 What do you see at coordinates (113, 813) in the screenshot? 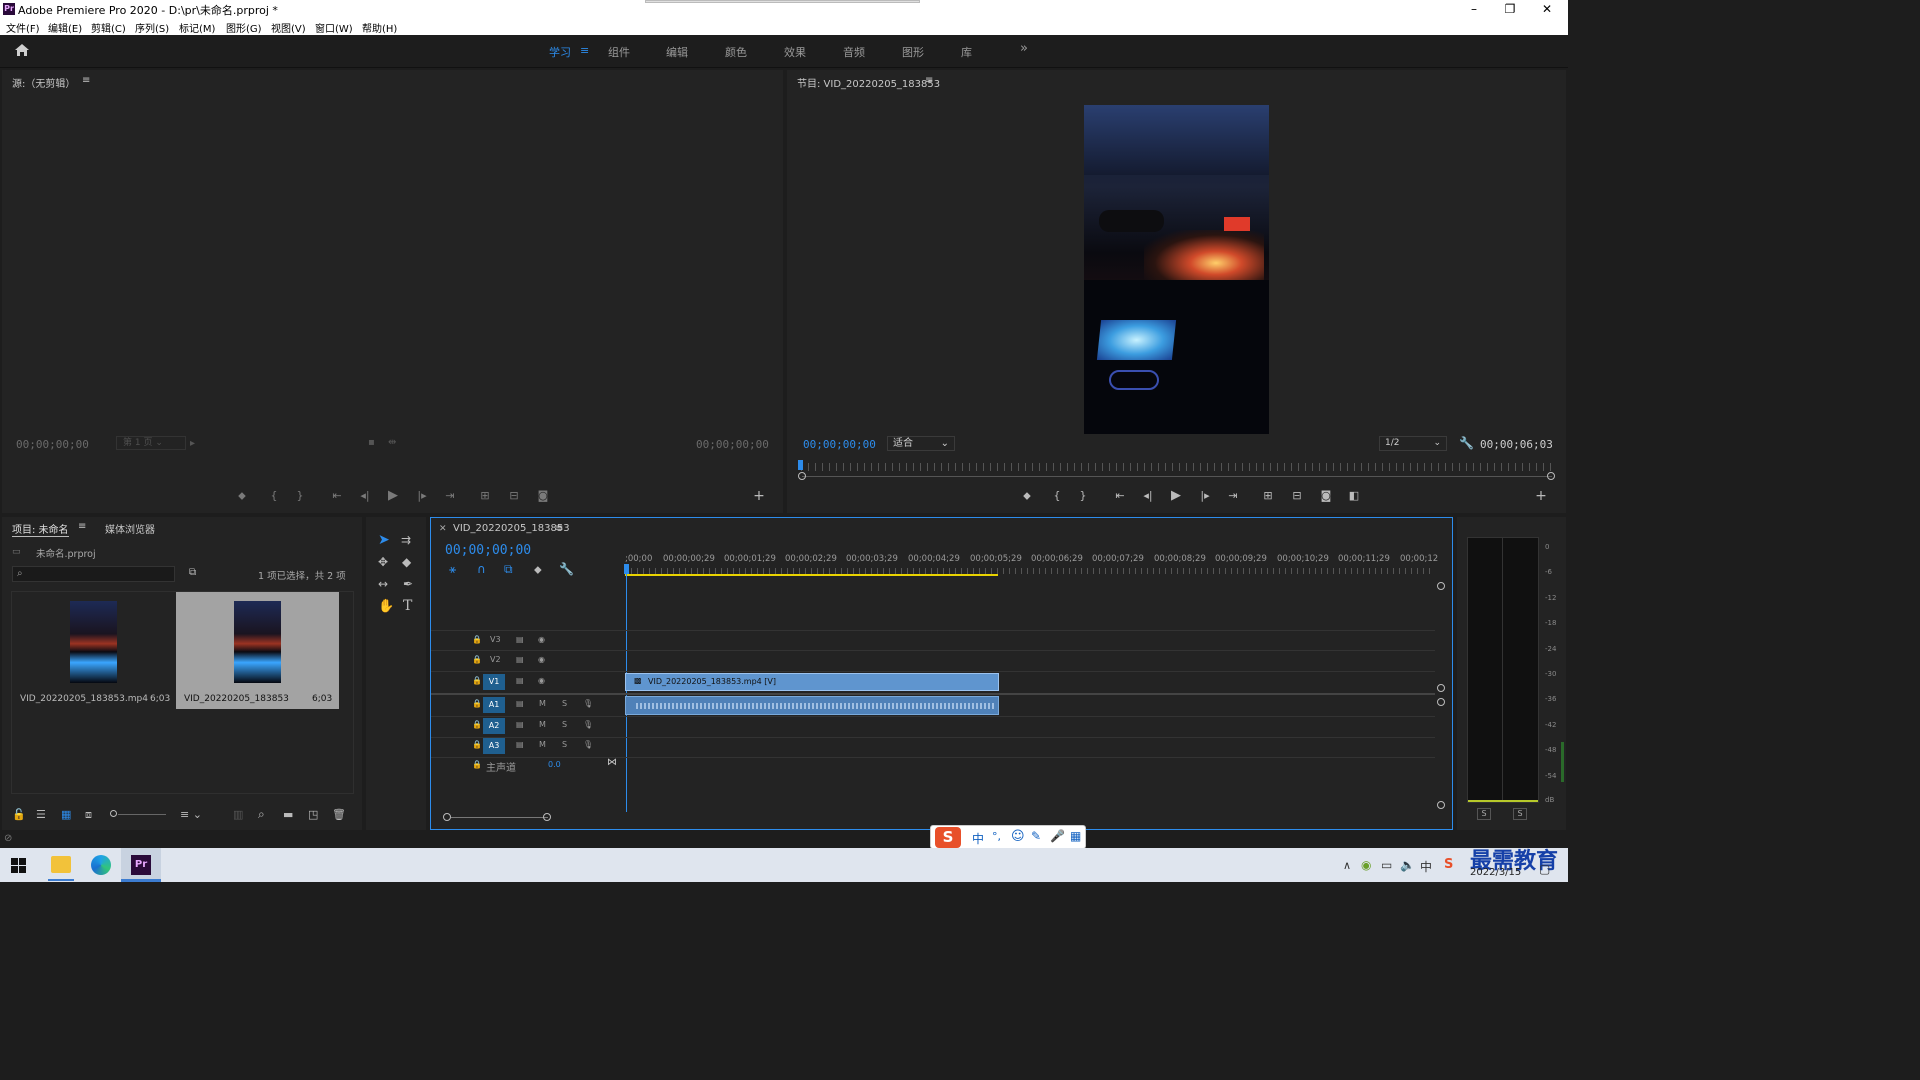
I see `zoom-slider-handle` at bounding box center [113, 813].